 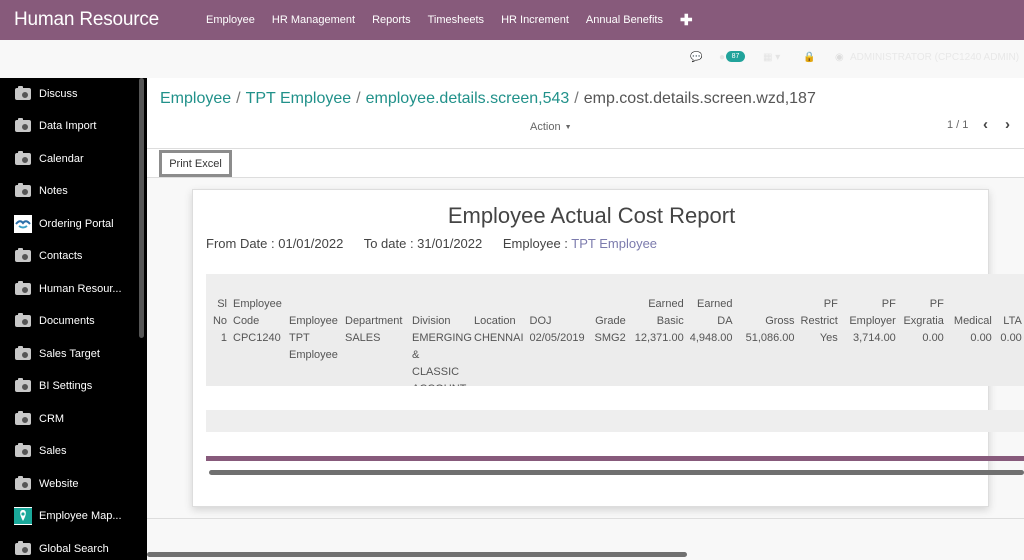 What do you see at coordinates (59, 484) in the screenshot?
I see `sidebar-item-label: Website` at bounding box center [59, 484].